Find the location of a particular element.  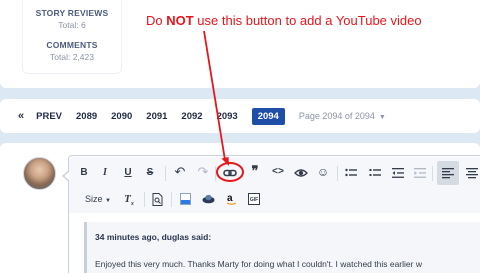

code-button: <> is located at coordinates (278, 173).